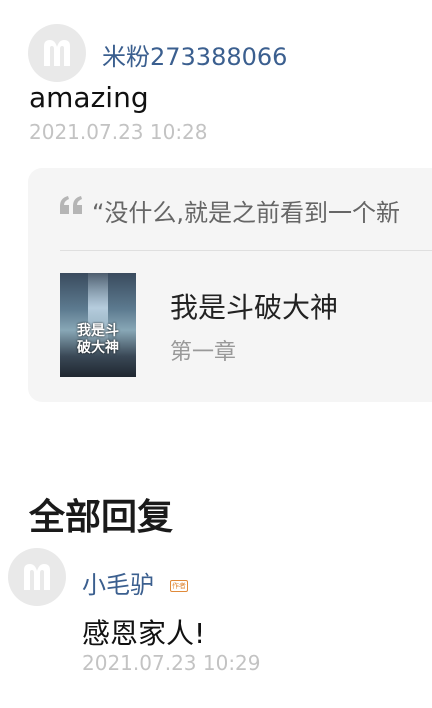  I want to click on cover-title: 我是斗 破大神, so click(98, 339).